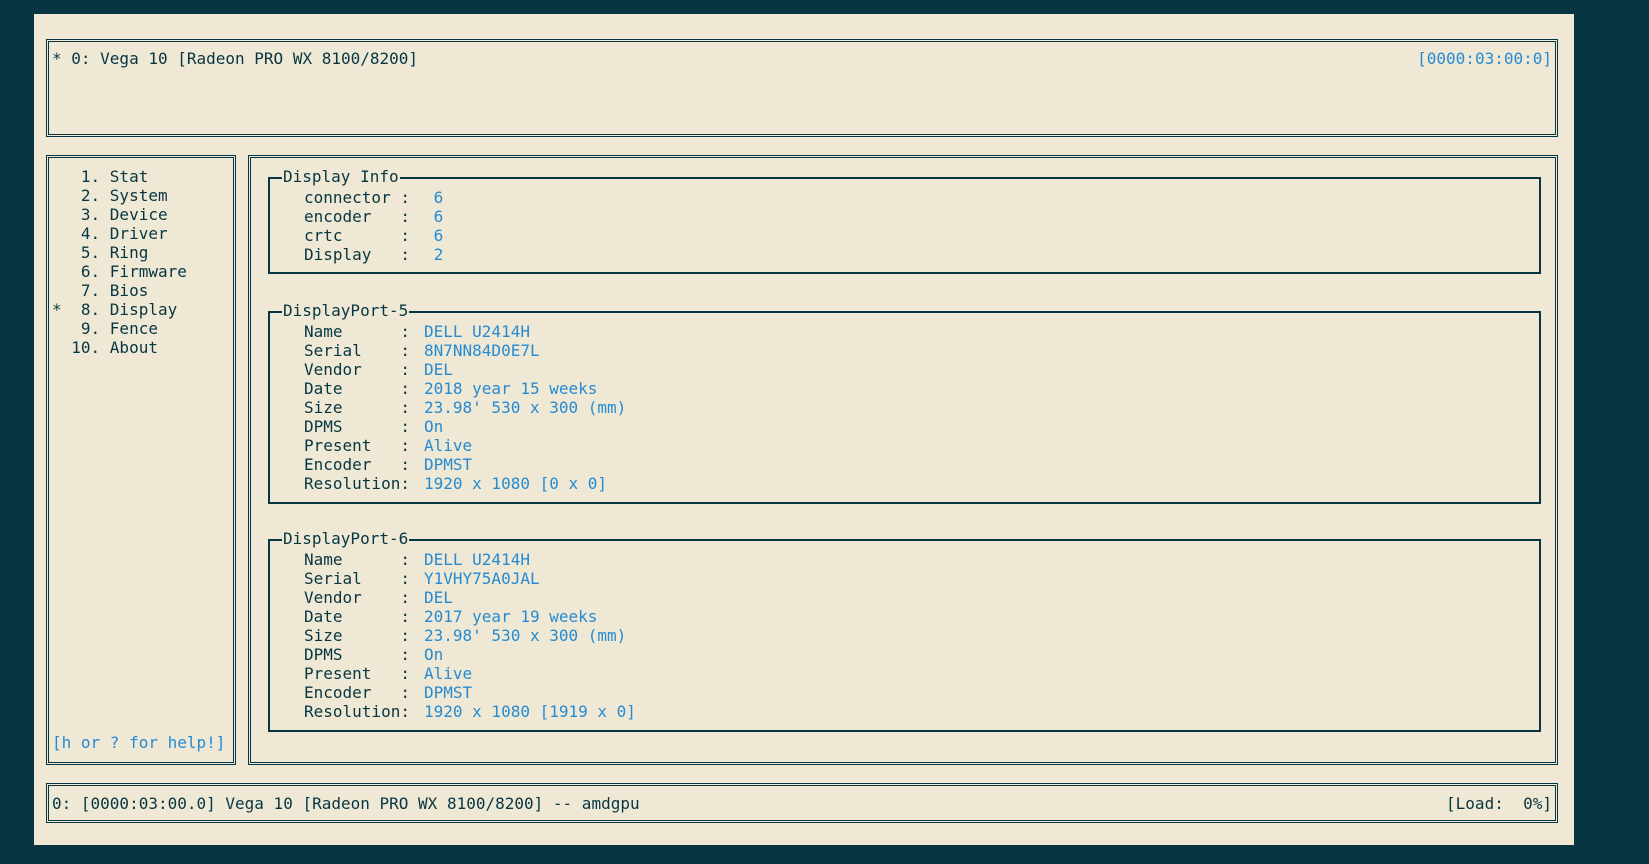 This screenshot has width=1649, height=864. Describe the element at coordinates (139, 742) in the screenshot. I see `help-hint: [h or ? for help!]` at that location.